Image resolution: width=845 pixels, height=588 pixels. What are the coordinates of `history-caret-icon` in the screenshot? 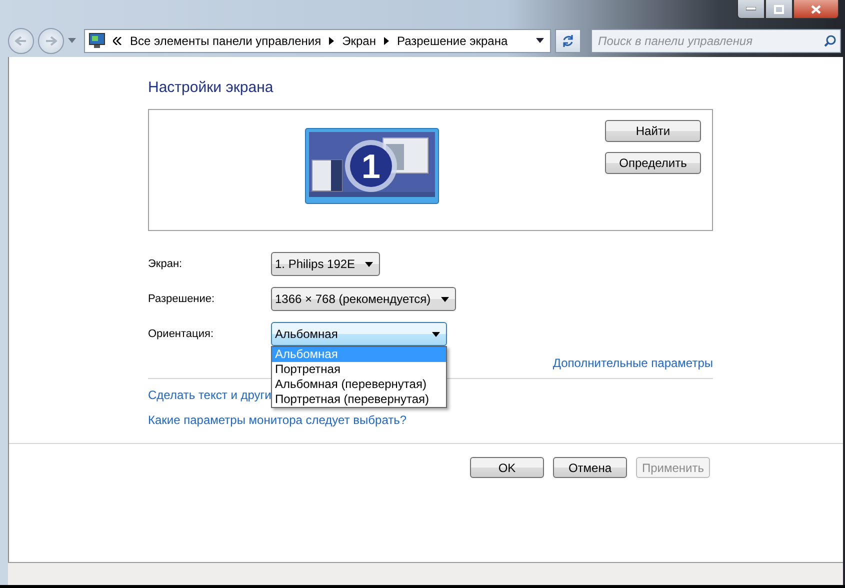 It's located at (72, 40).